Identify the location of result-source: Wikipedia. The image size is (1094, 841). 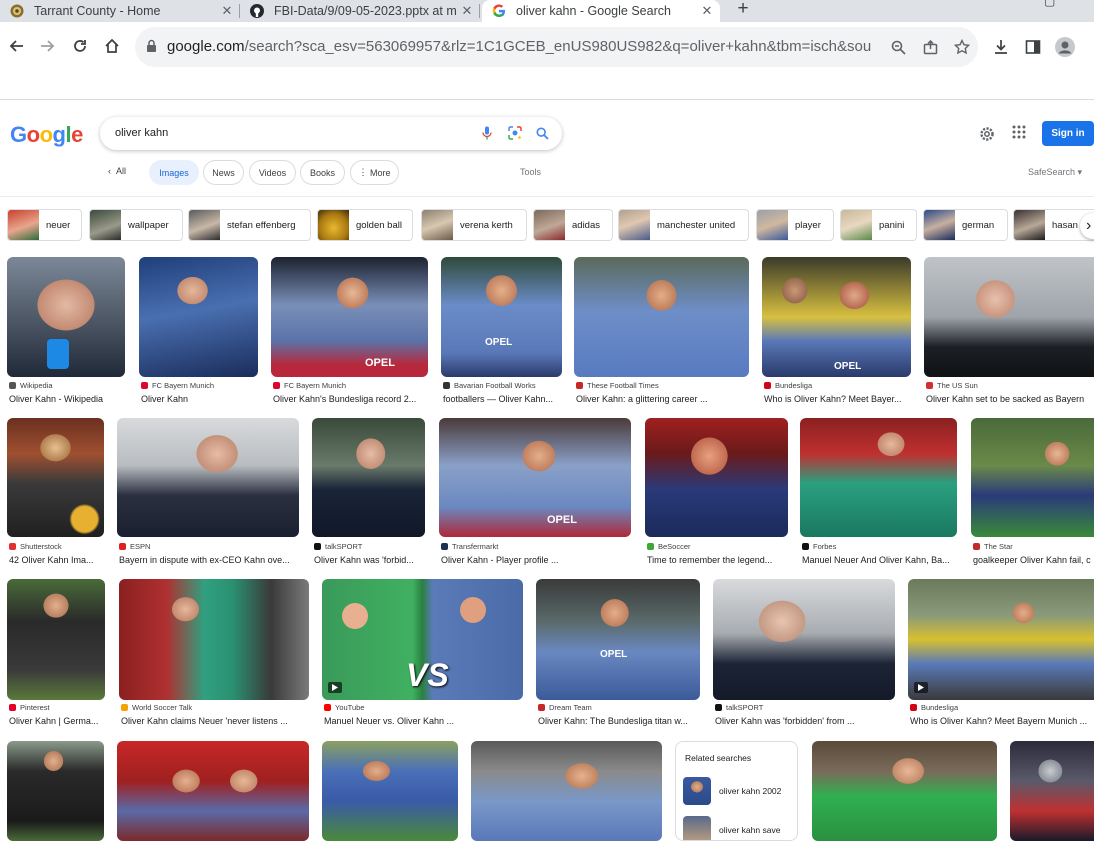
(31, 385).